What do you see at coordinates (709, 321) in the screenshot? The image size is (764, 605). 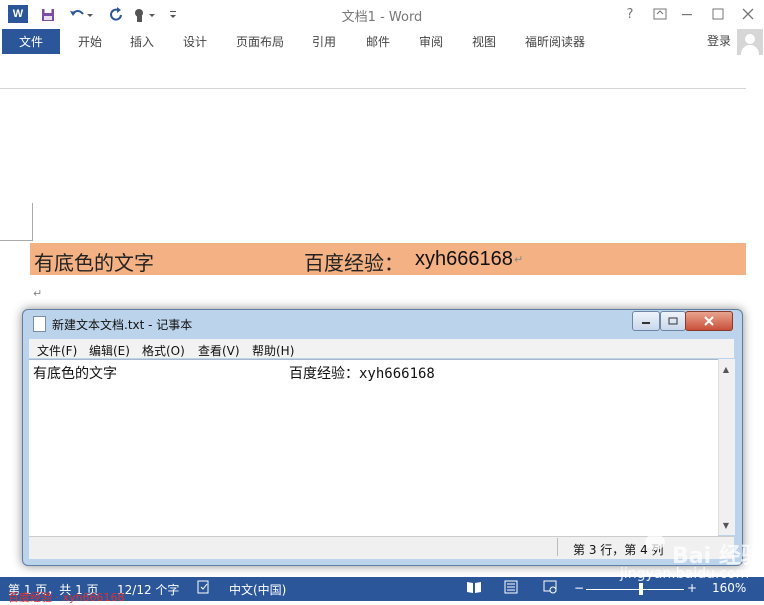 I see `notepad-close-button` at bounding box center [709, 321].